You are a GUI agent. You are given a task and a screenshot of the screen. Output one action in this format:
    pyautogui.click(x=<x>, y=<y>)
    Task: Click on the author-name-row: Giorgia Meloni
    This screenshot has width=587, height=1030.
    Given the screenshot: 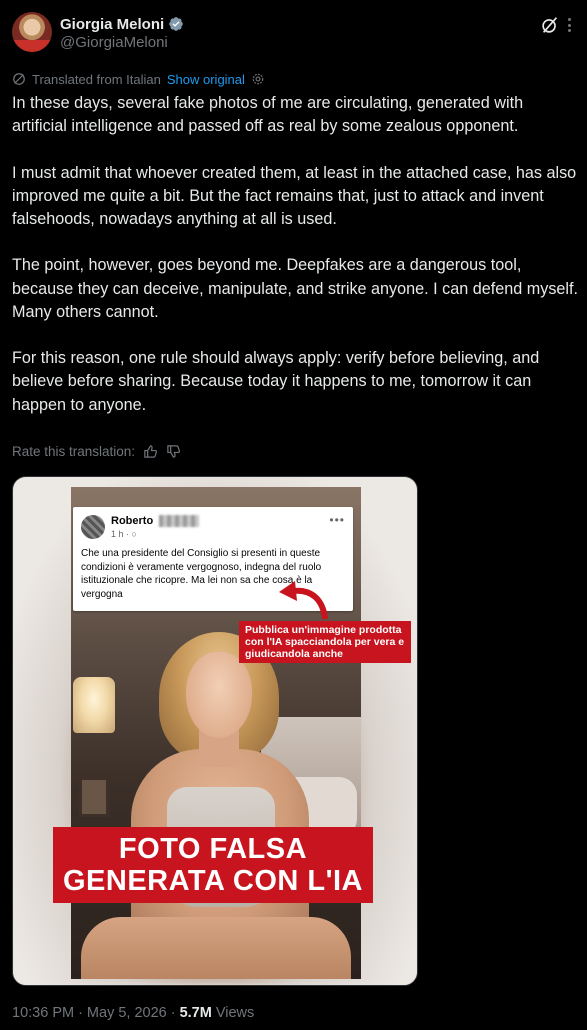 What is the action you would take?
    pyautogui.click(x=122, y=24)
    